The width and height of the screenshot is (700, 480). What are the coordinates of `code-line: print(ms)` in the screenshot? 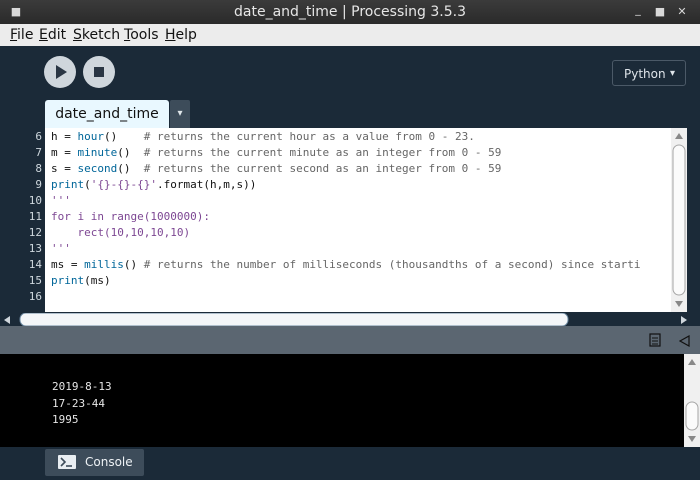 It's located at (81, 280).